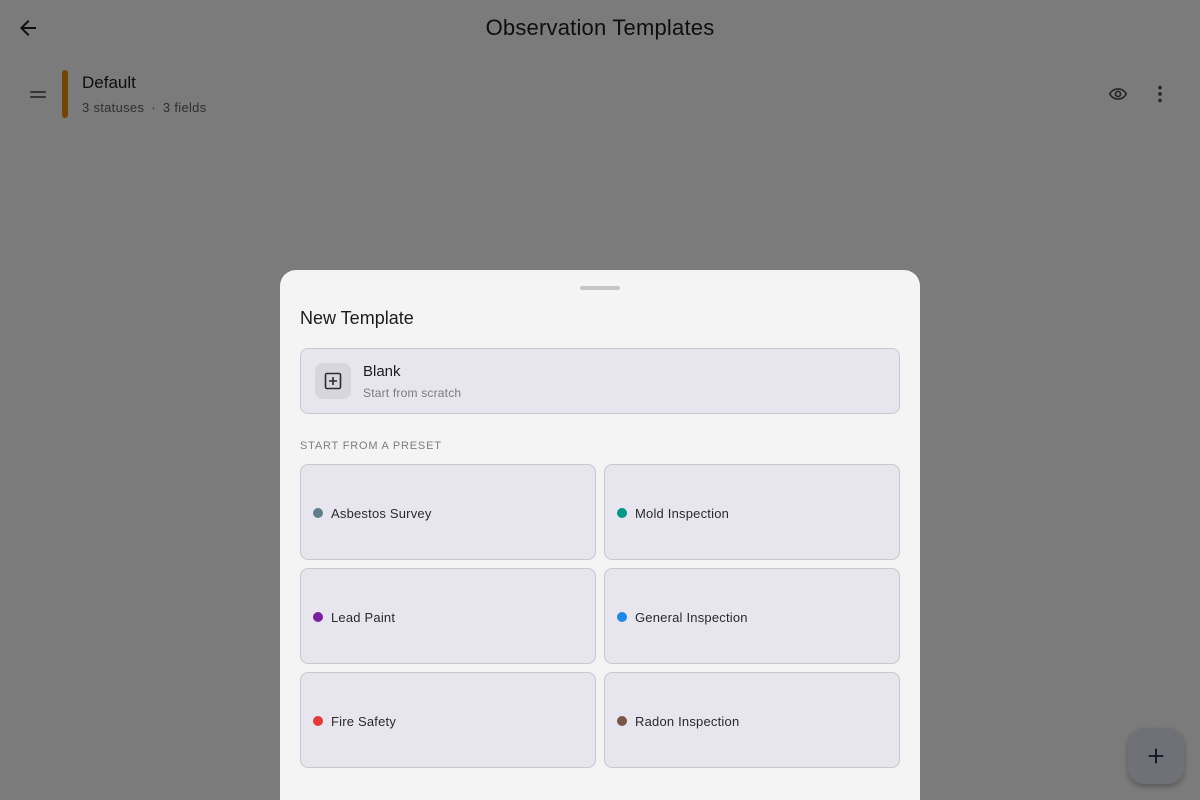  I want to click on preset-fire-safety: Fire Safety, so click(448, 720).